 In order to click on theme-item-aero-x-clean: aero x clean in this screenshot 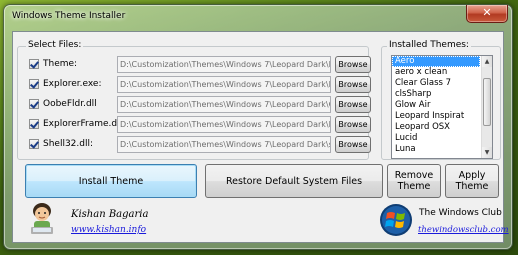, I will do `click(436, 72)`.